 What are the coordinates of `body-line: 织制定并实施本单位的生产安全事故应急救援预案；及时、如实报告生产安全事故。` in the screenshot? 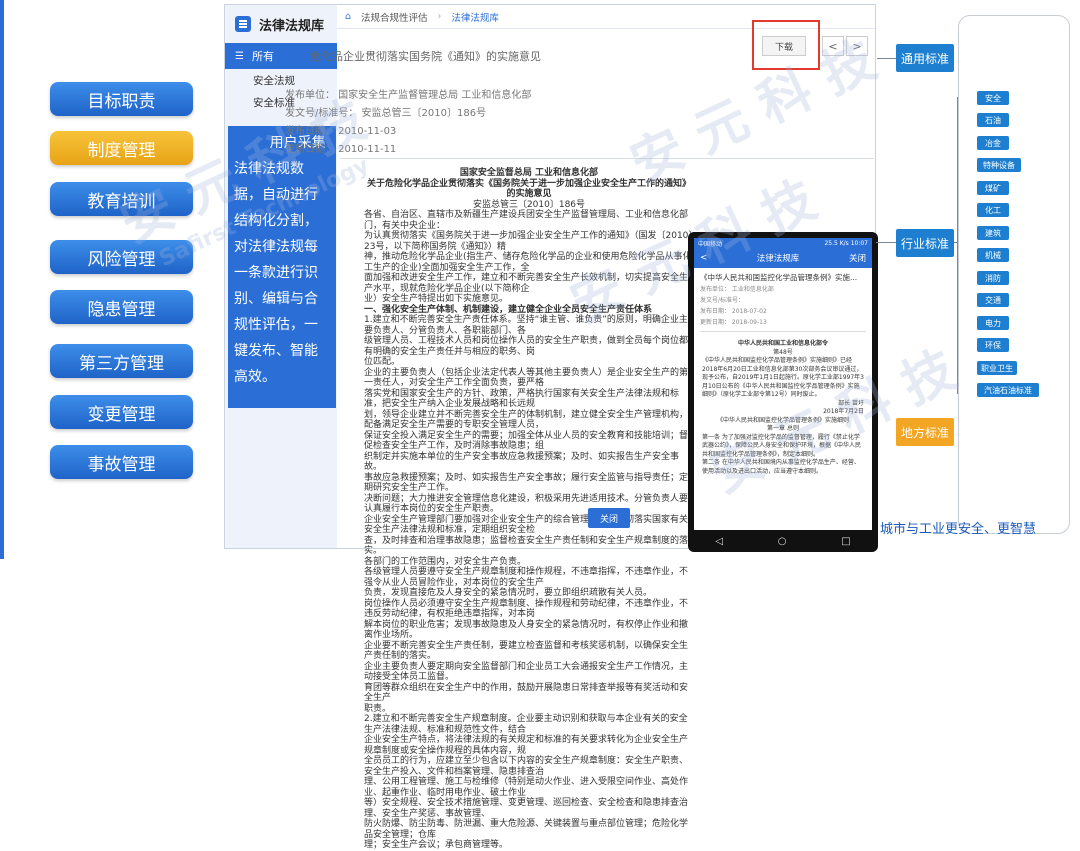 It's located at (522, 462).